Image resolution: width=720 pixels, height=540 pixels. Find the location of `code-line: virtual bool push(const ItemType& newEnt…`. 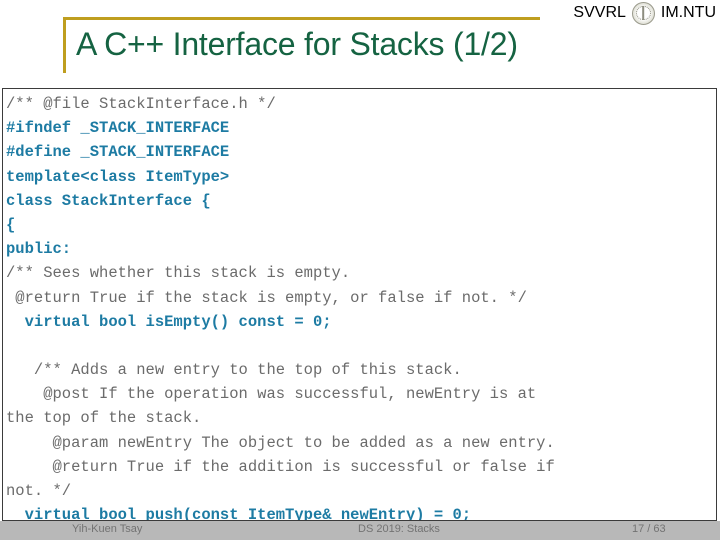

code-line: virtual bool push(const ItemType& newEnt… is located at coordinates (239, 513).